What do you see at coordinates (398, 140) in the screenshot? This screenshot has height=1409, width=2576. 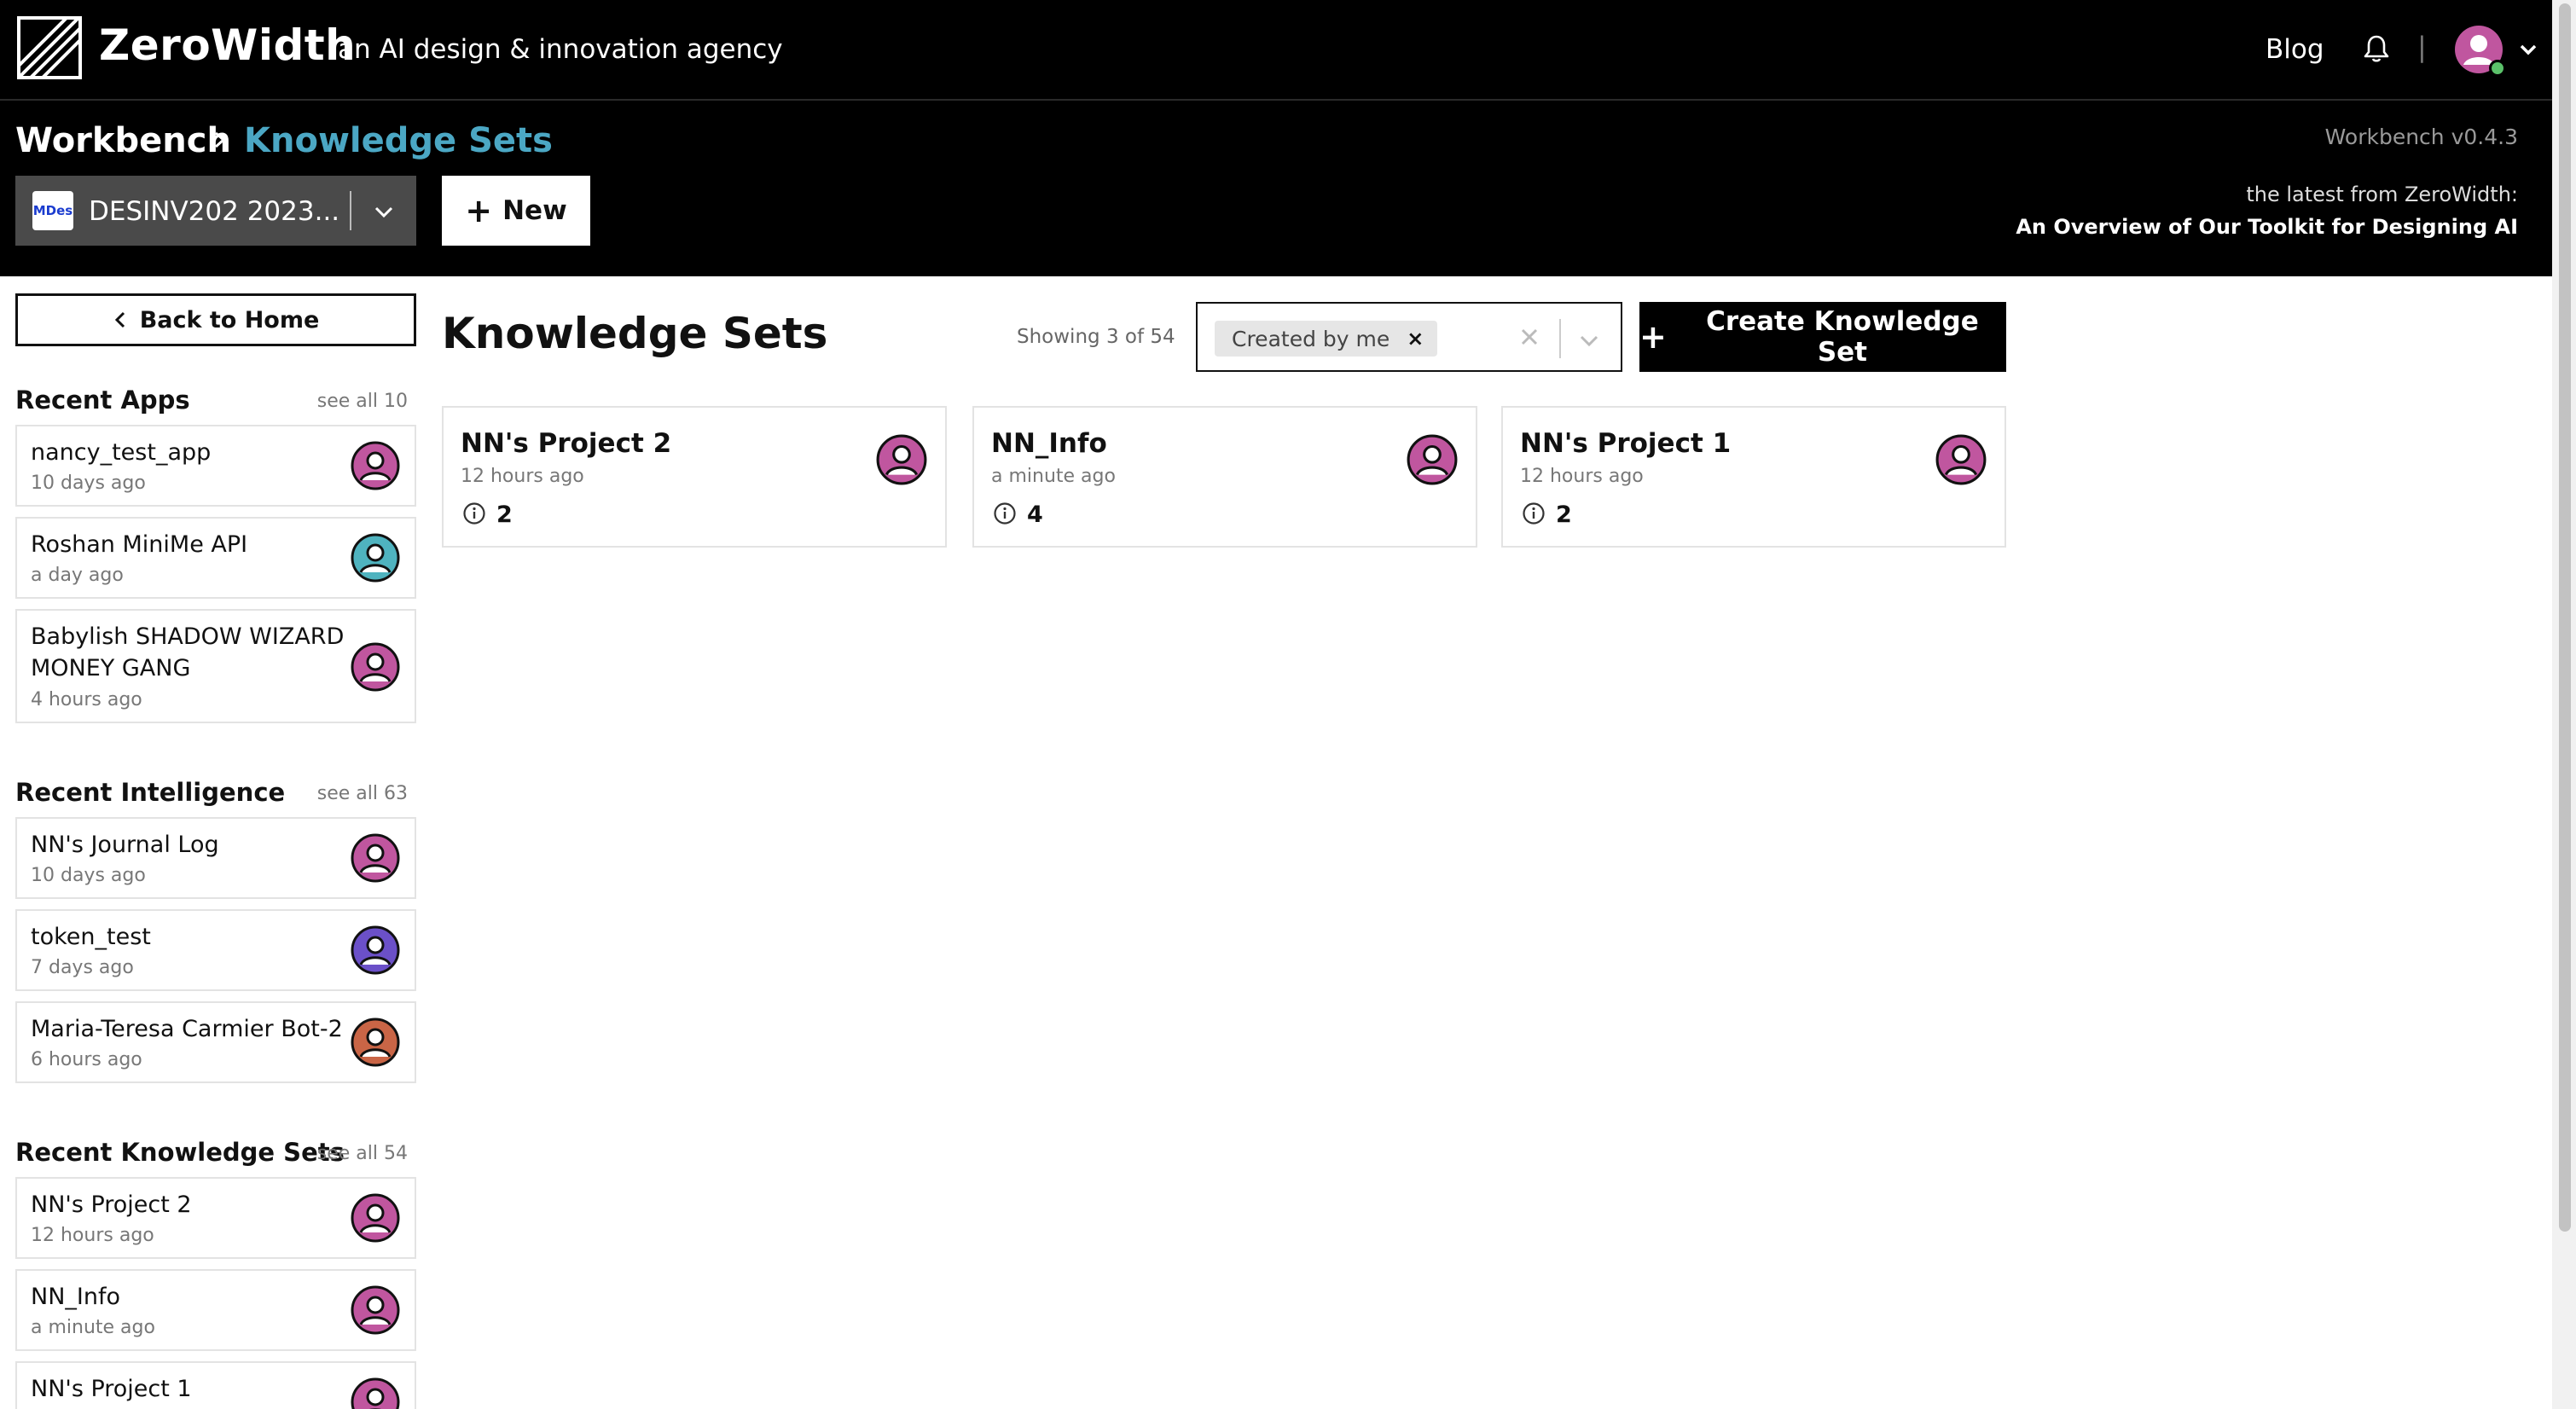 I see `breadcrumb-current: Knowledge Sets` at bounding box center [398, 140].